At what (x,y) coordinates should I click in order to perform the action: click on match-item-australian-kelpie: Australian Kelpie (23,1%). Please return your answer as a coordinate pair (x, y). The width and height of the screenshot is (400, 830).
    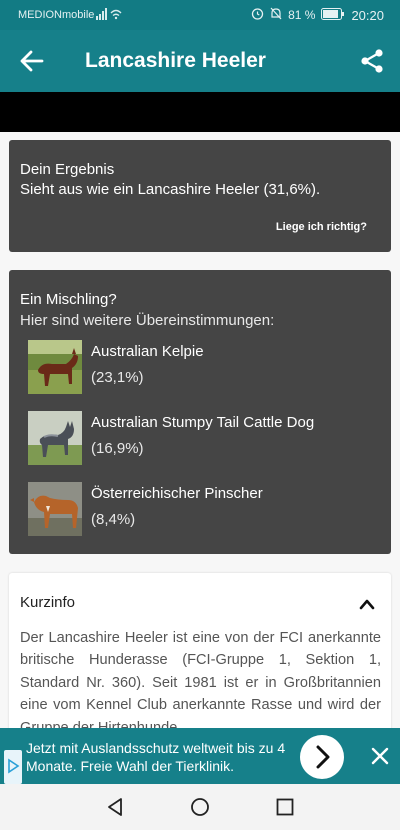
    Looking at the image, I should click on (205, 367).